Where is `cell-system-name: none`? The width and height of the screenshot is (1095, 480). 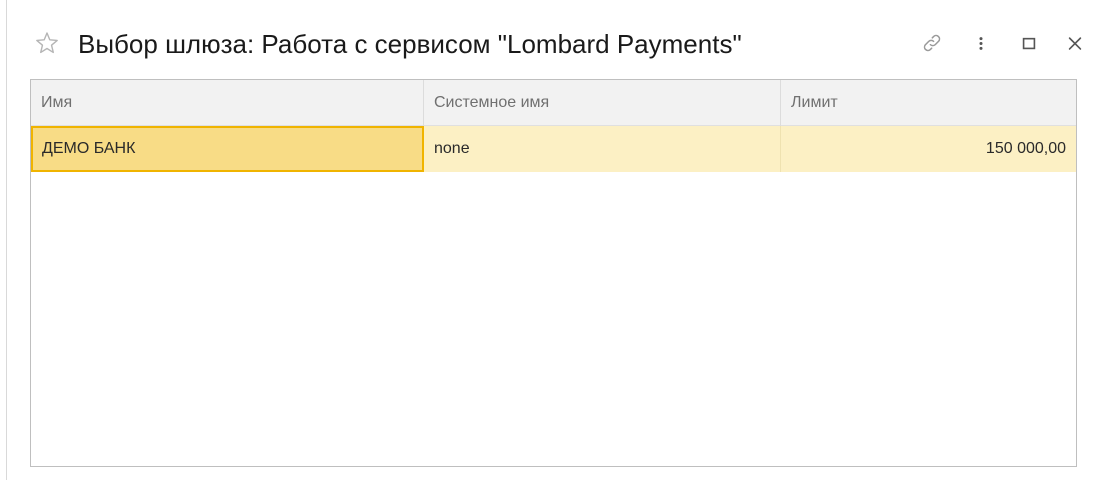
cell-system-name: none is located at coordinates (602, 149).